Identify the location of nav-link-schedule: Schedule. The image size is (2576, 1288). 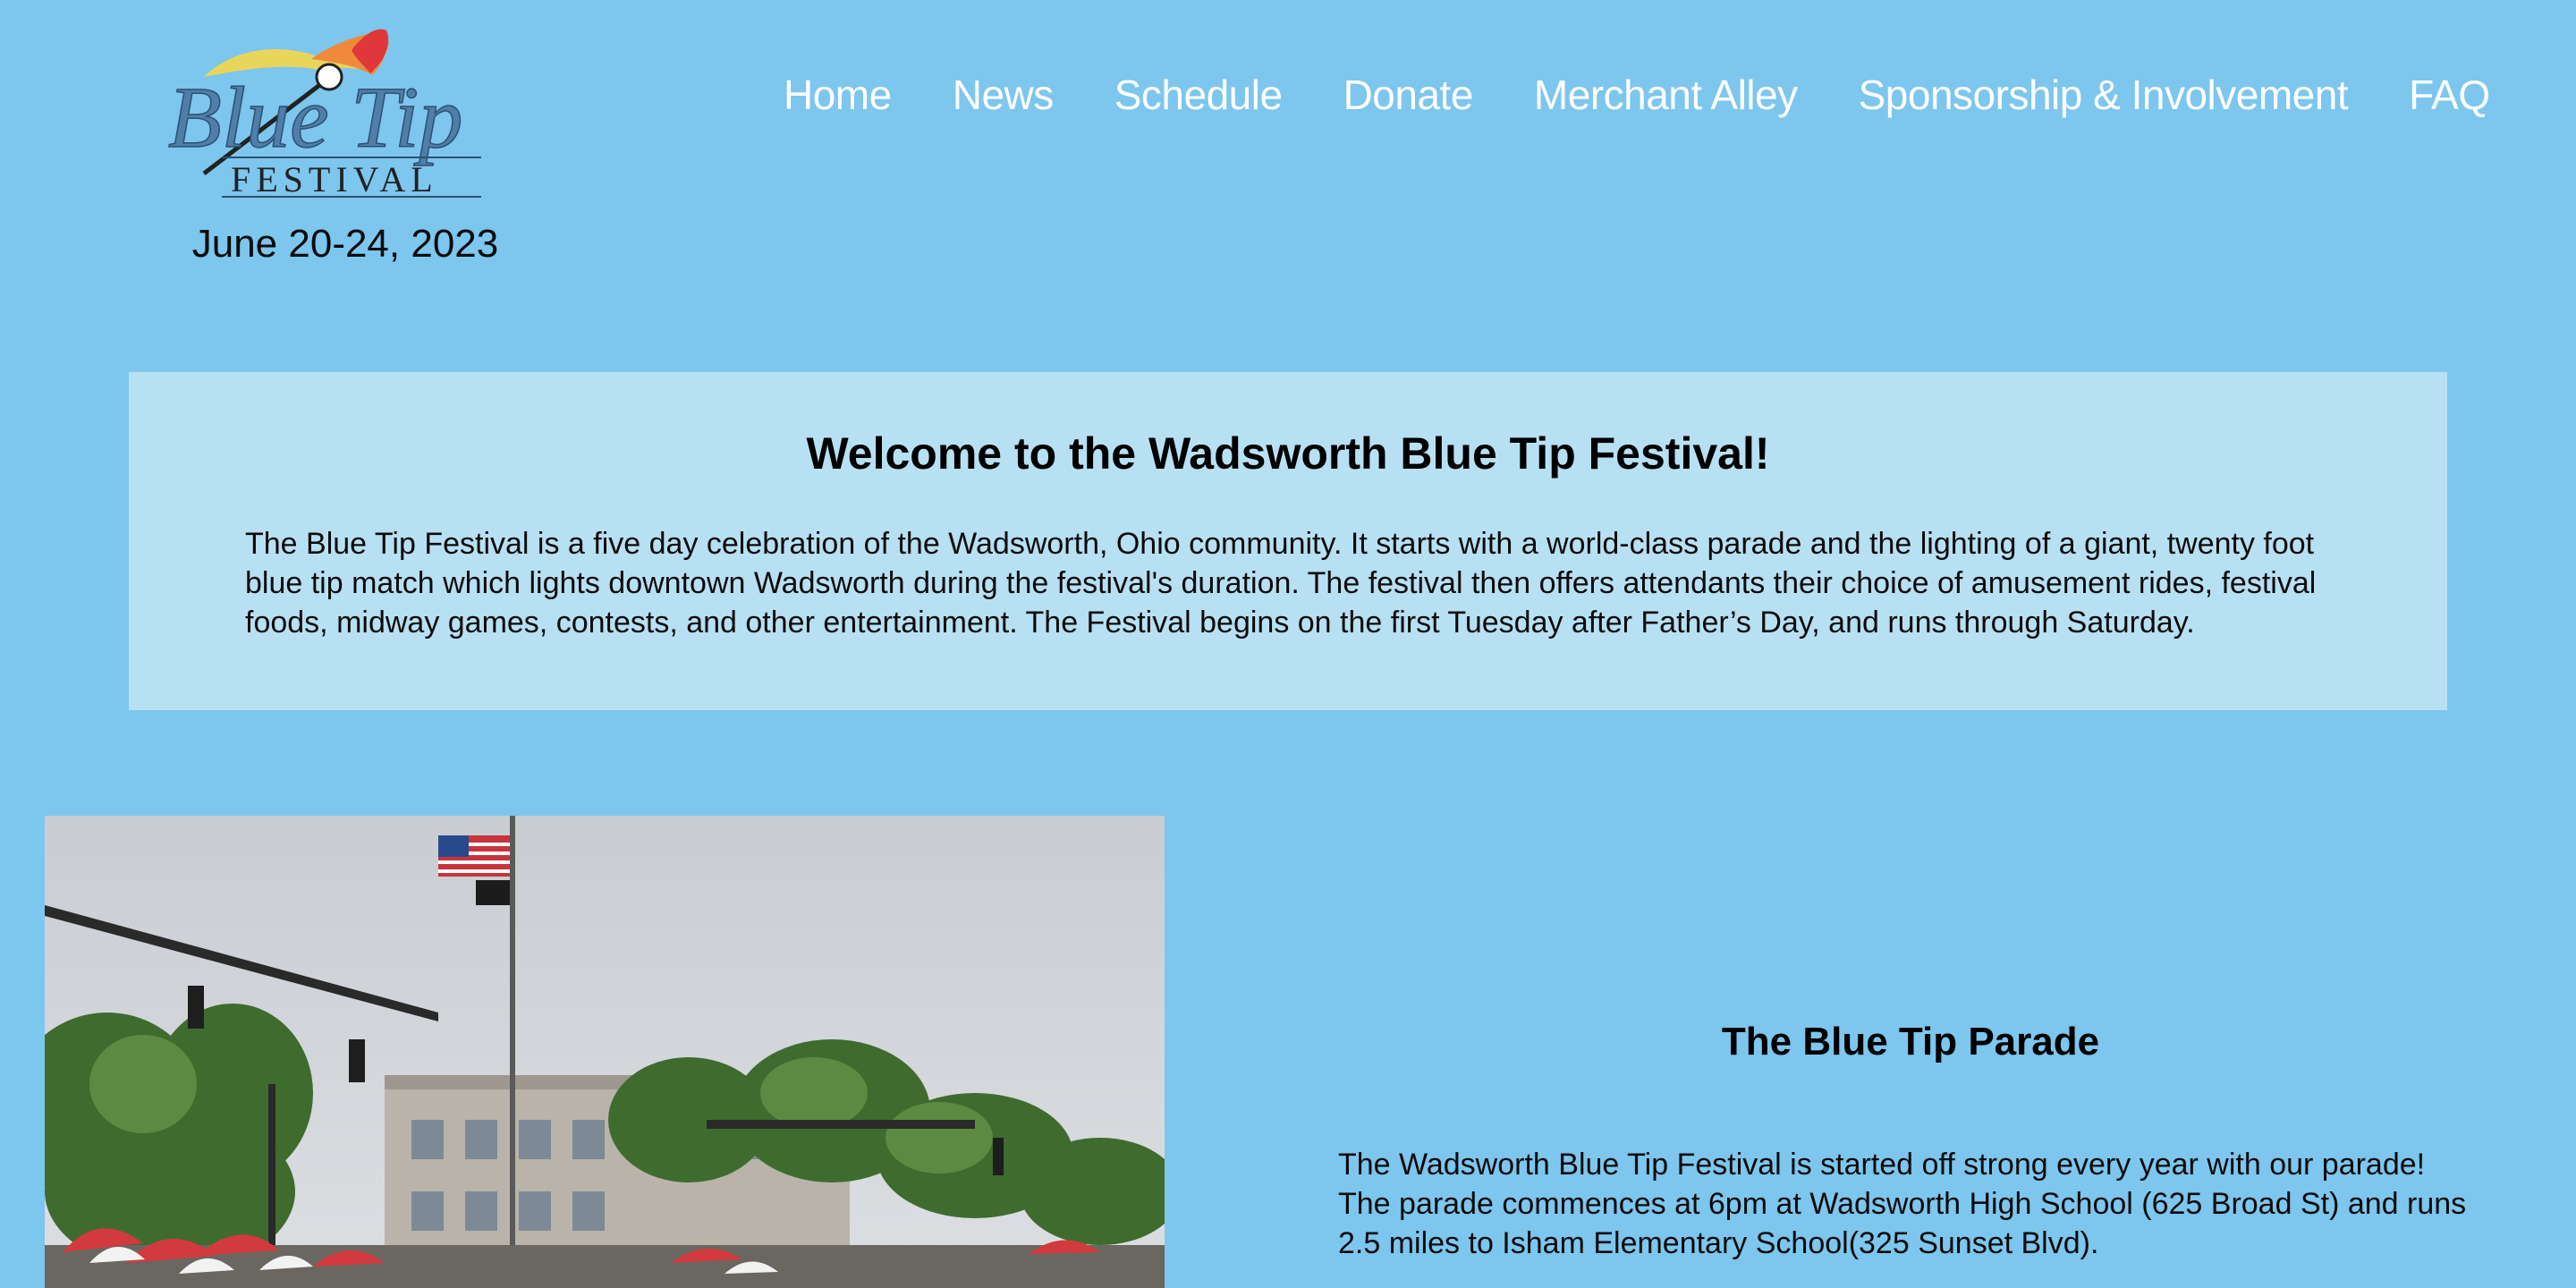
(1198, 95).